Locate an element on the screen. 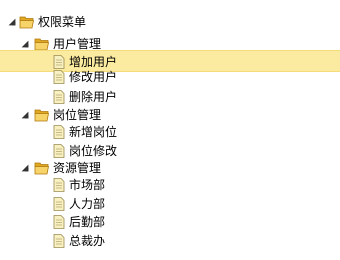  tree-leaf-label: 市场部 is located at coordinates (87, 185).